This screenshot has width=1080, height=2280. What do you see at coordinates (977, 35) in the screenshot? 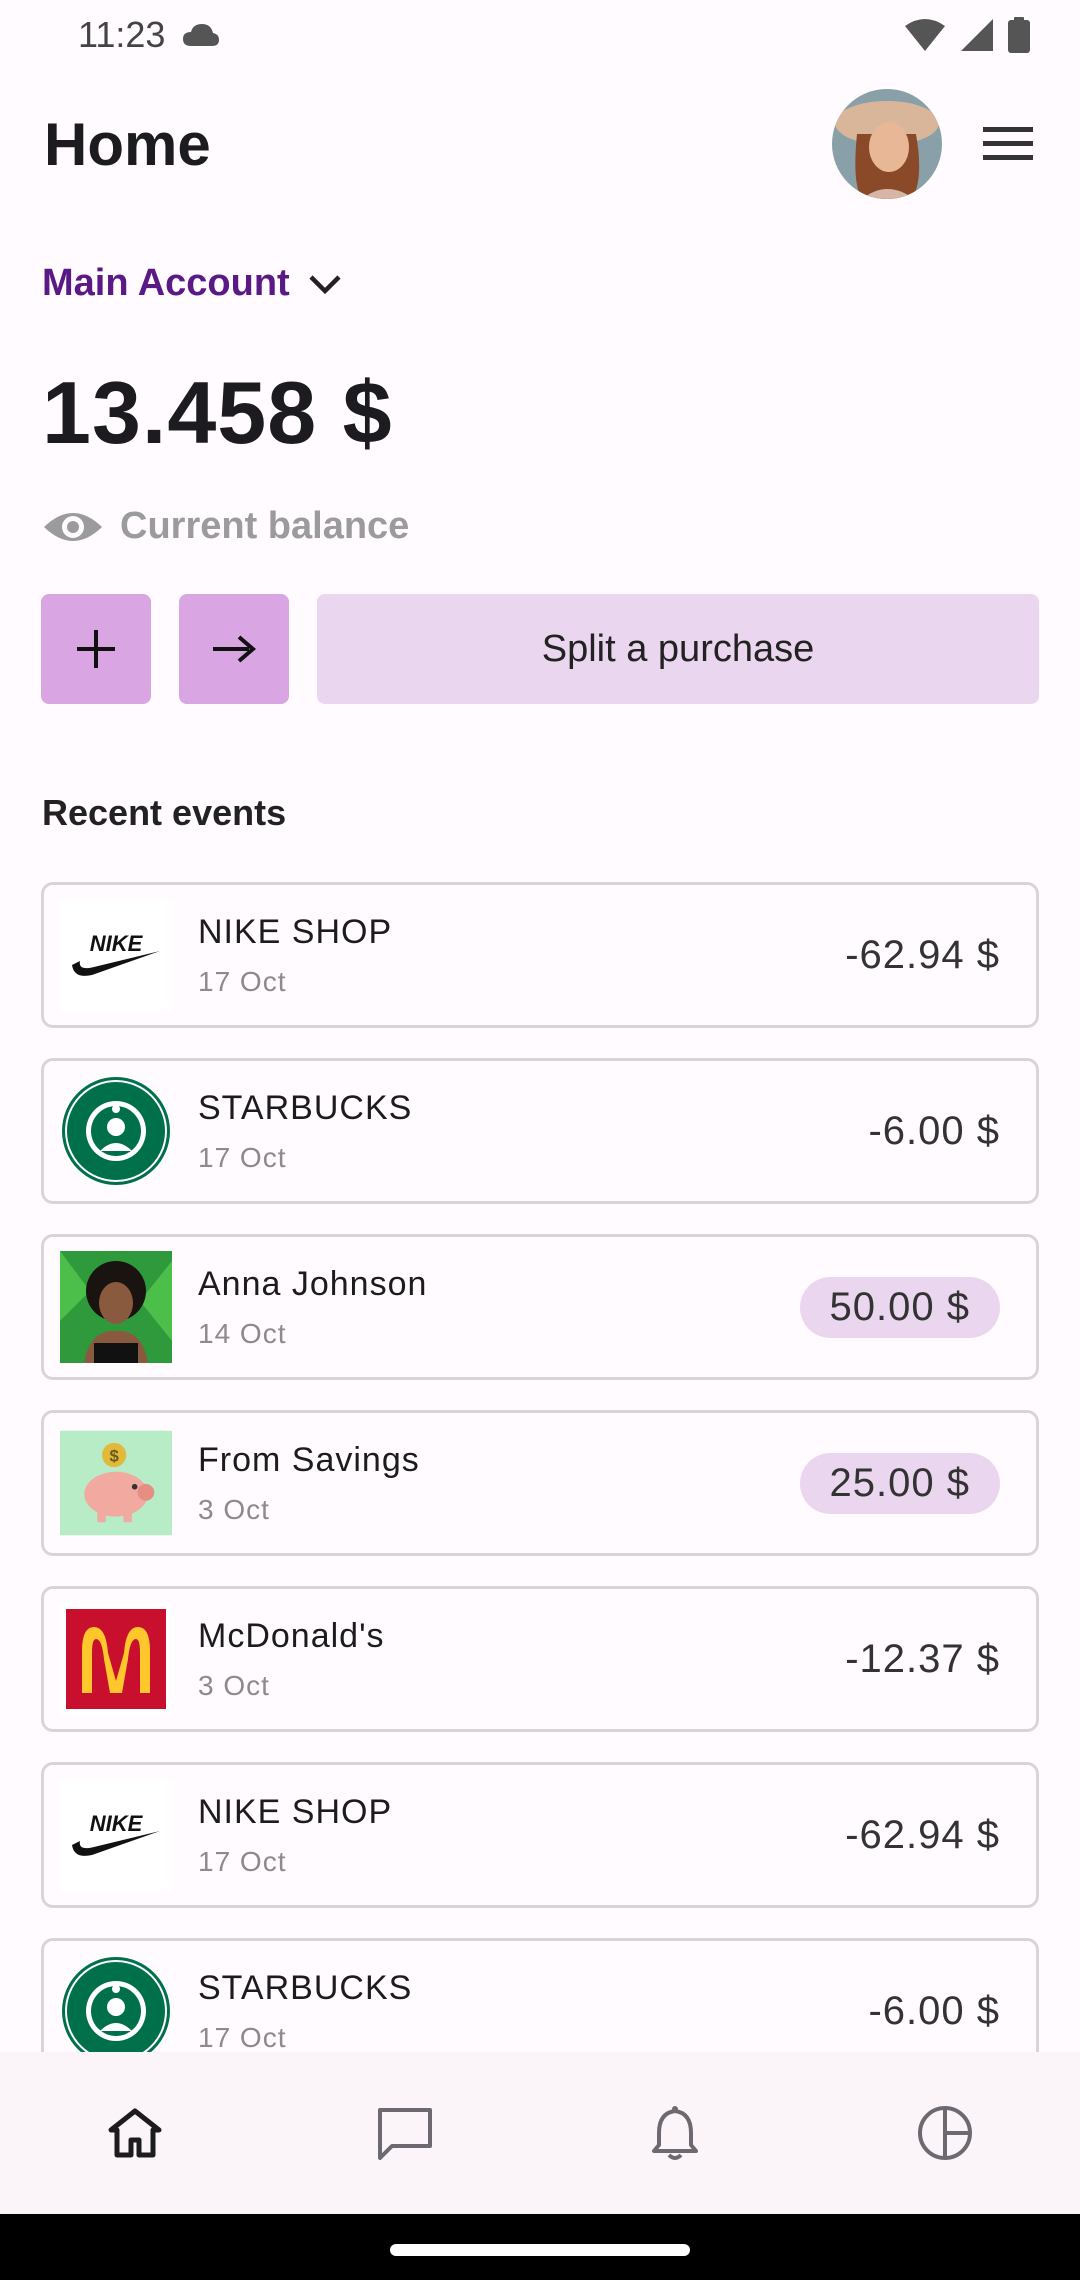
I see `signal-icon` at bounding box center [977, 35].